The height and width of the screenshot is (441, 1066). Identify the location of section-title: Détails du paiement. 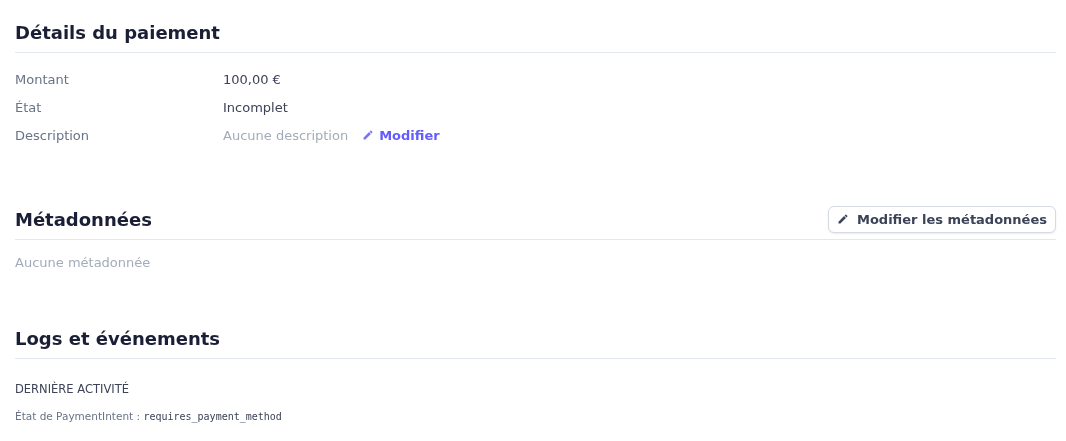
(117, 32).